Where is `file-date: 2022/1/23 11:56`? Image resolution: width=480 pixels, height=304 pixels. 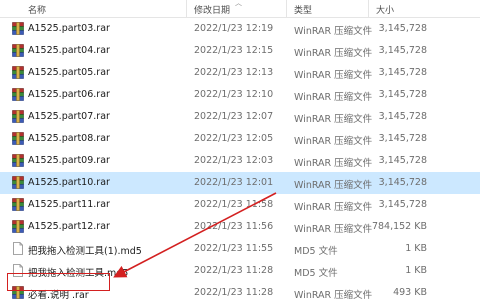 file-date: 2022/1/23 11:56 is located at coordinates (234, 226).